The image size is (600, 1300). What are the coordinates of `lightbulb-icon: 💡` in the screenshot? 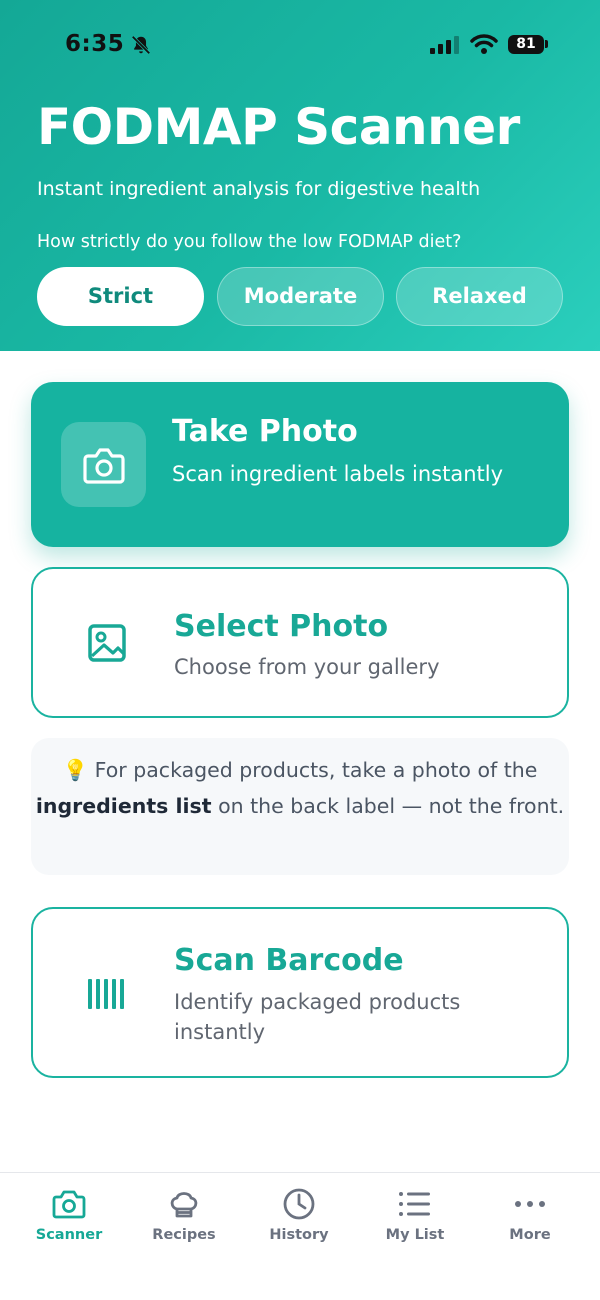 It's located at (75, 770).